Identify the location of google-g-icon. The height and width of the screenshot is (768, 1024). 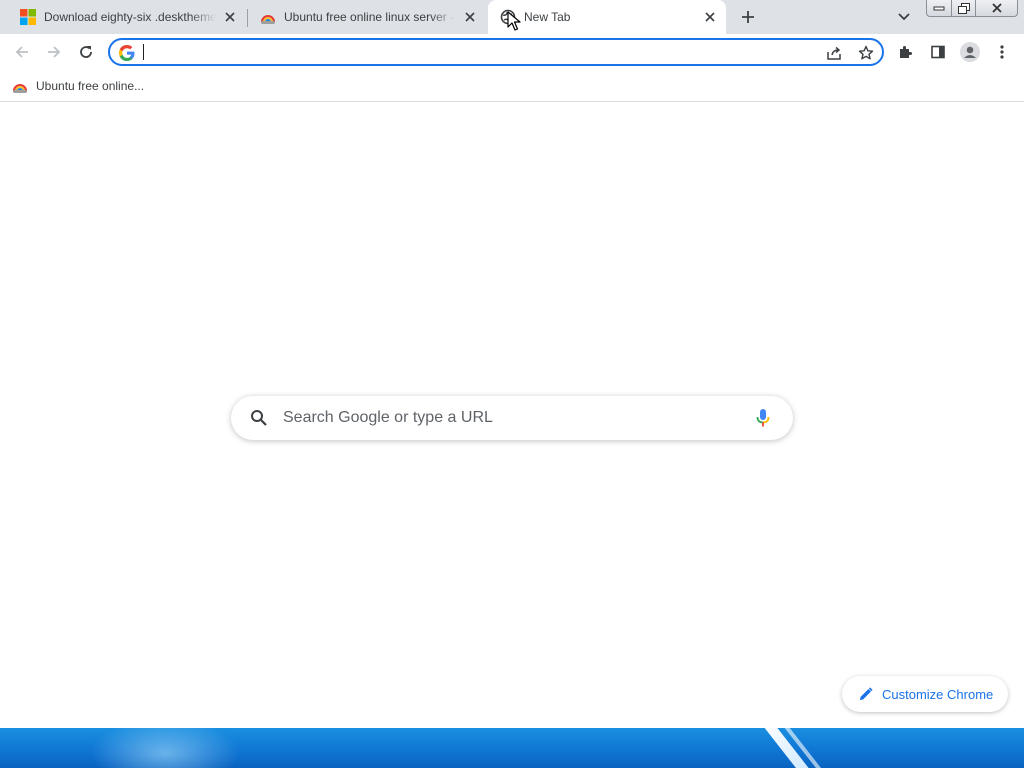
(127, 53).